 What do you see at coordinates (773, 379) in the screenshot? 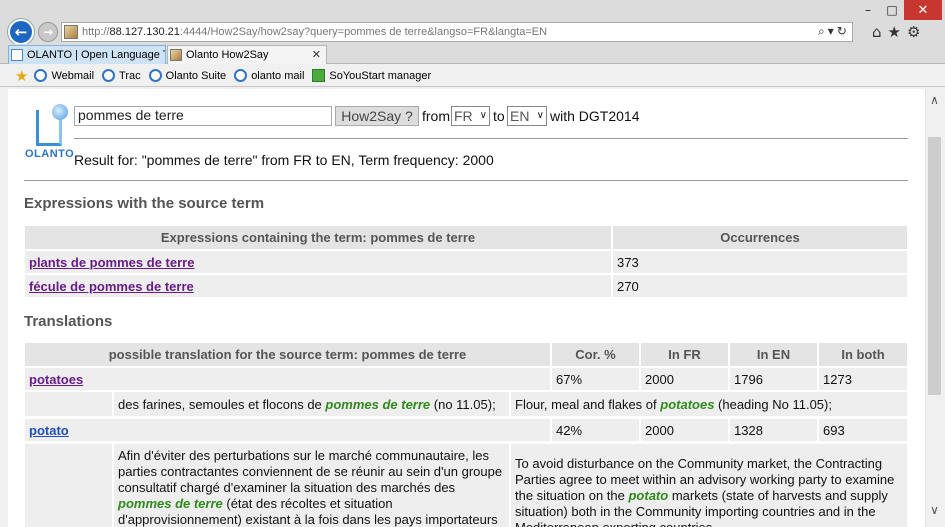
I see `in-en-cell: 1796` at bounding box center [773, 379].